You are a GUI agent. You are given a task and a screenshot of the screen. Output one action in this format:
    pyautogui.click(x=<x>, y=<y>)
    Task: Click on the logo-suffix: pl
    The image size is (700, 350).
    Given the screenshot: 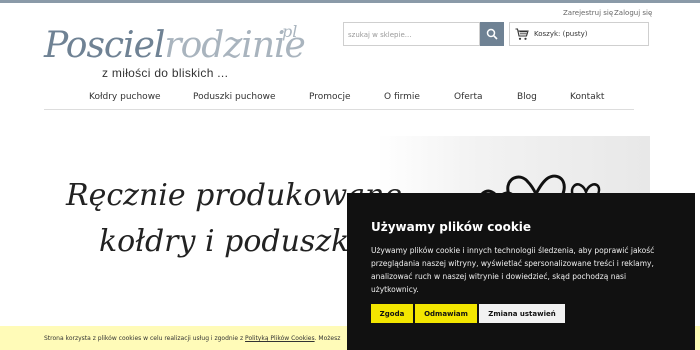 What is the action you would take?
    pyautogui.click(x=290, y=31)
    